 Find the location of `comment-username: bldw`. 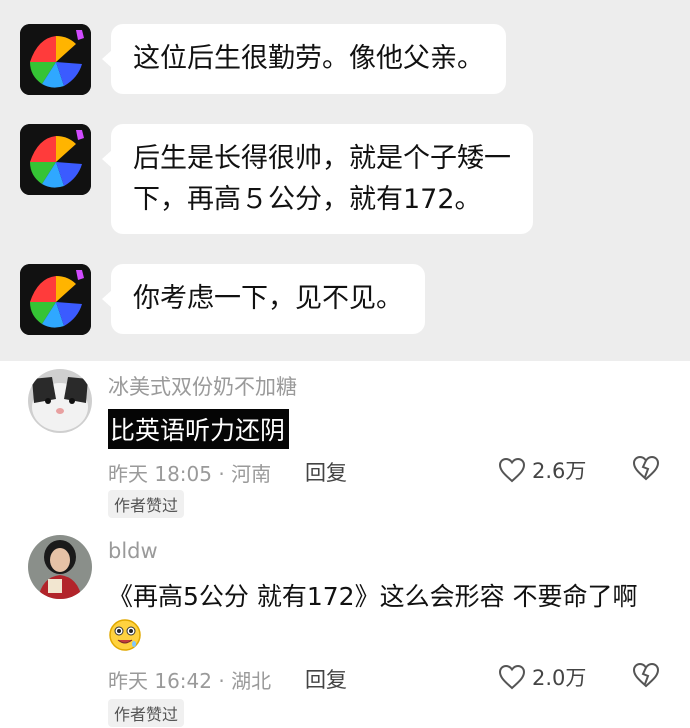

comment-username: bldw is located at coordinates (133, 551).